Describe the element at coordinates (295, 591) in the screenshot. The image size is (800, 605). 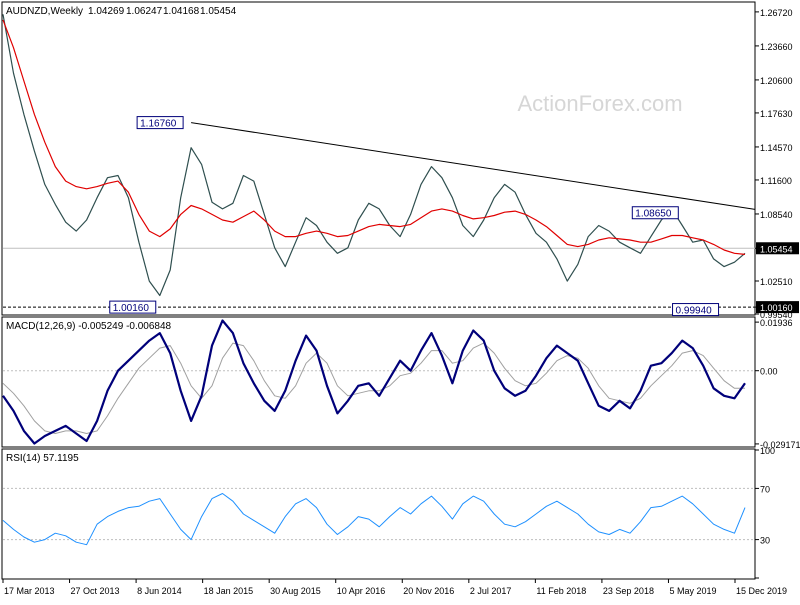
I see `x-tick-label: 30 Aug 2015` at that location.